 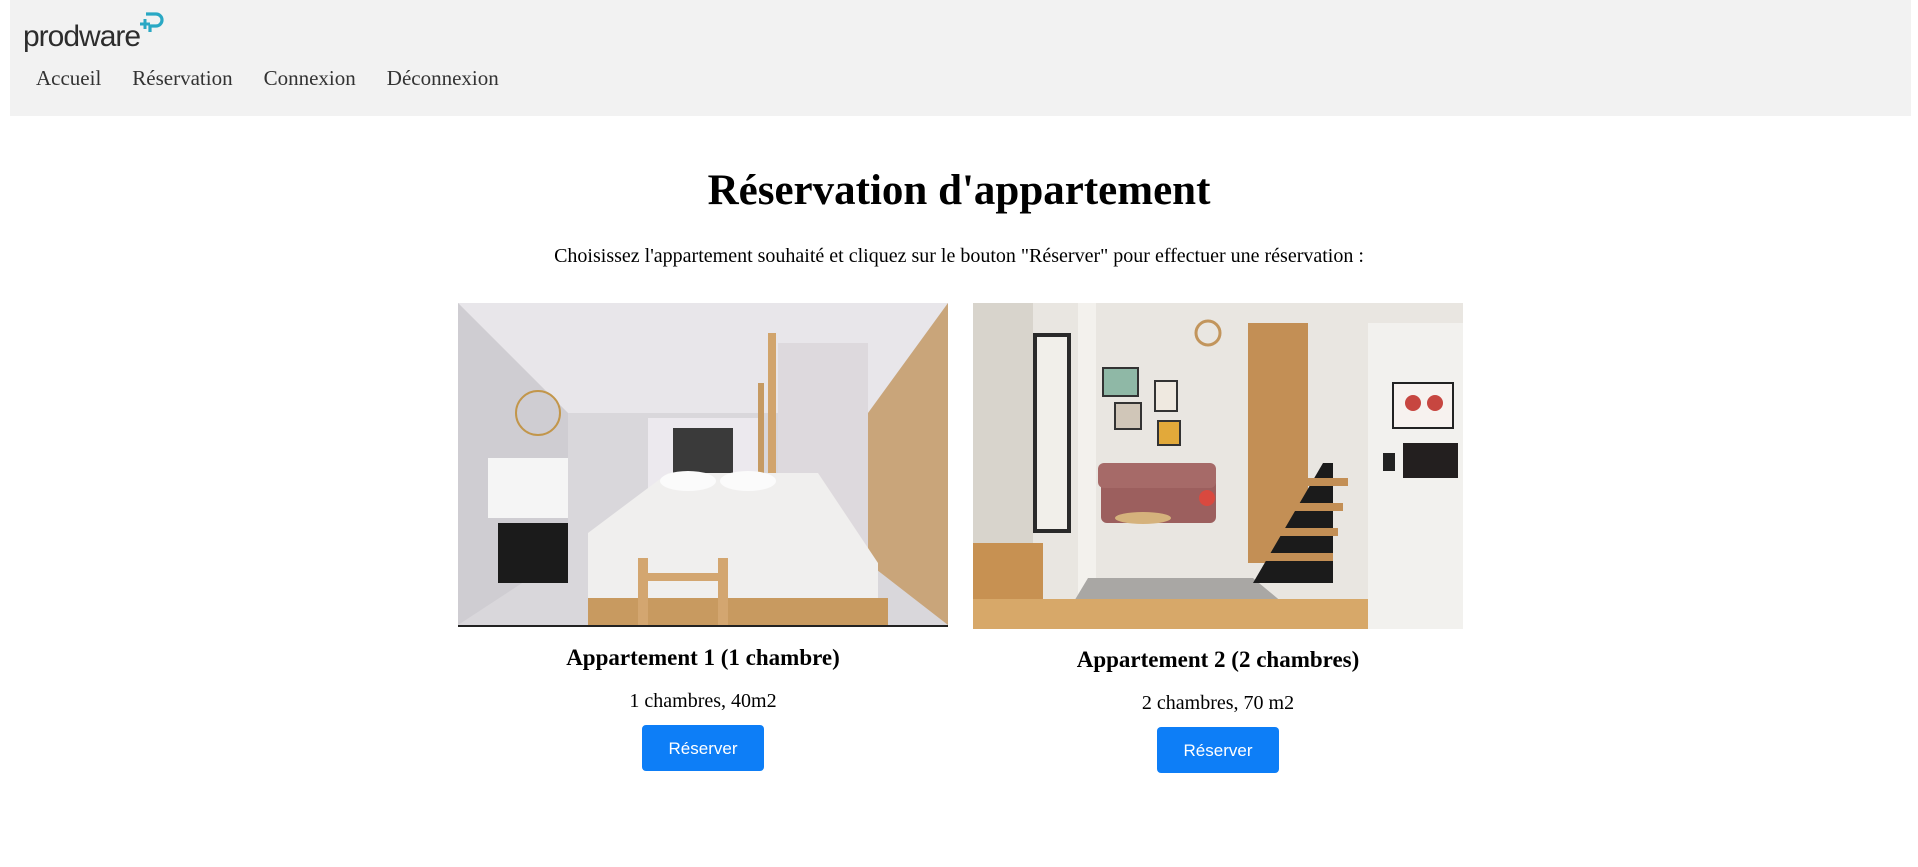 I want to click on apartment-title: Appartement 2 (2 chambres), so click(x=1218, y=659).